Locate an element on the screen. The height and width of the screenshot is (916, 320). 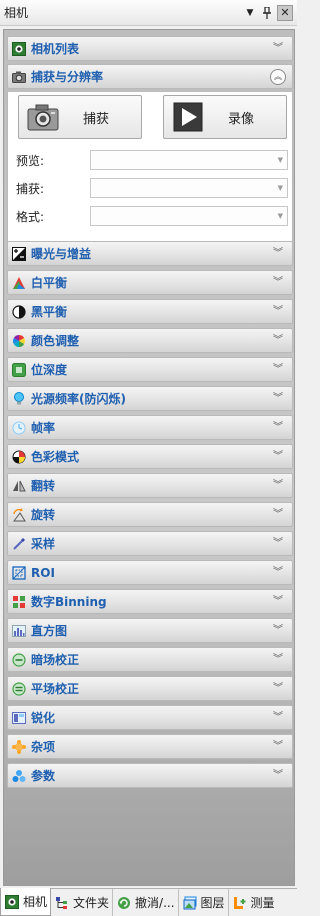
format-label: 格式: is located at coordinates (30, 216).